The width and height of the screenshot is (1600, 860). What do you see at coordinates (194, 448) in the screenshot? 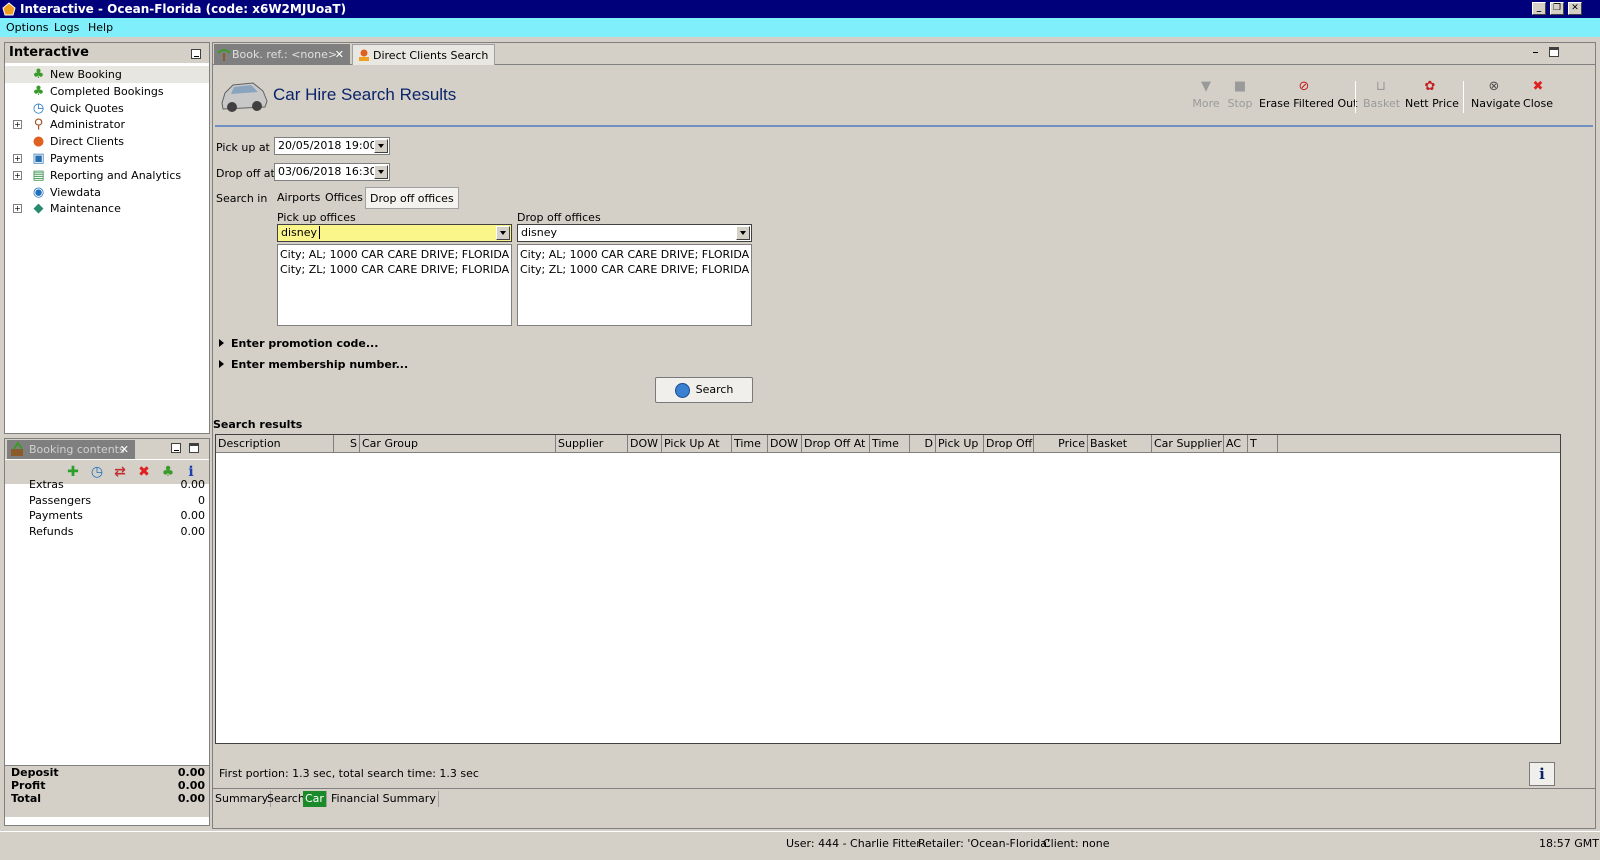
I see `panel-maximize-icon` at bounding box center [194, 448].